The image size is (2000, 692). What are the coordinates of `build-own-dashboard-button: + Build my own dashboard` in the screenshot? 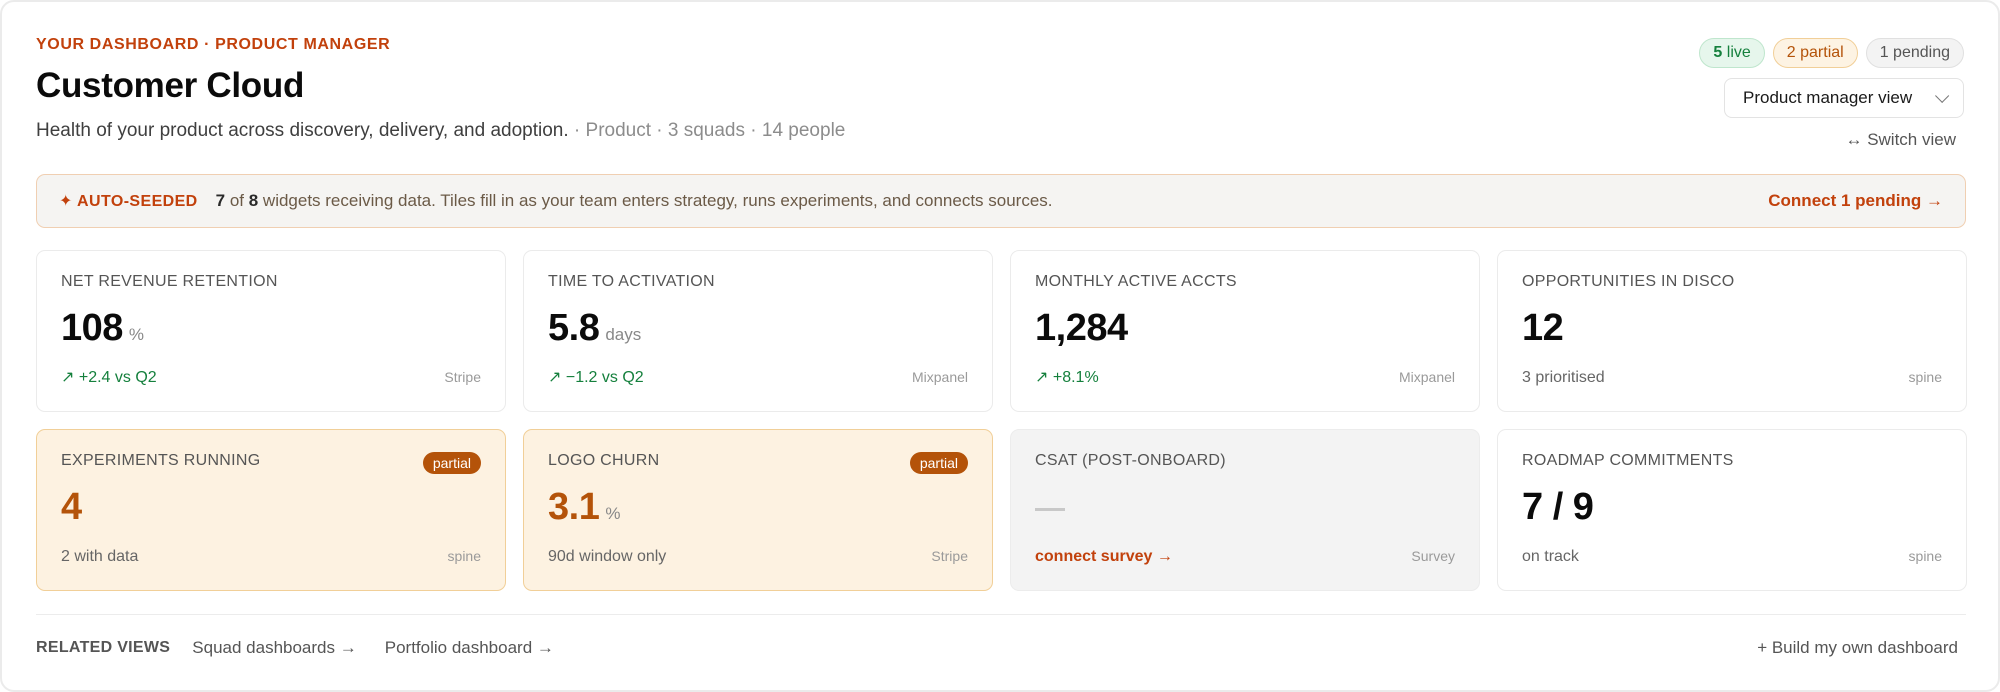 It's located at (1857, 648).